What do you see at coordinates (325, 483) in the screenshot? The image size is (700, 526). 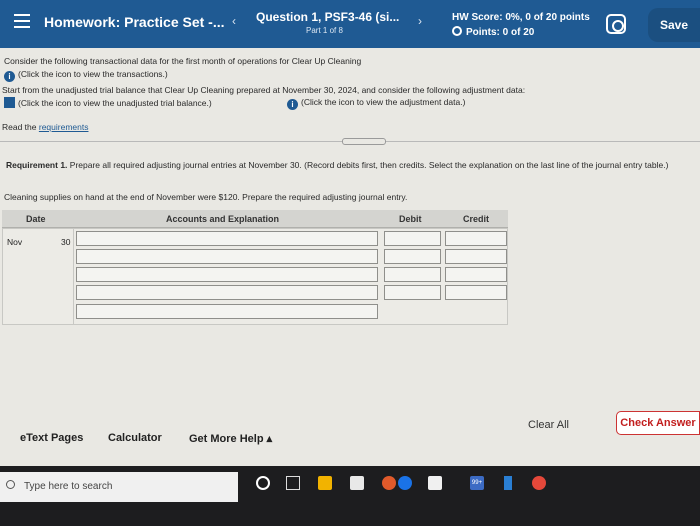 I see `file-explorer-icon` at bounding box center [325, 483].